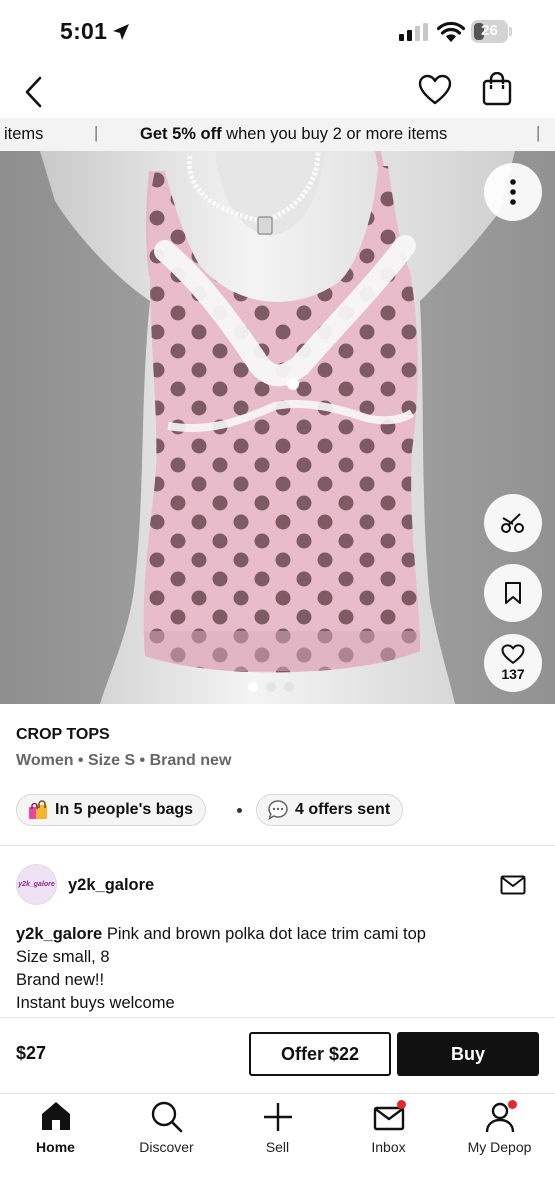 The height and width of the screenshot is (1200, 555). I want to click on image-pagination, so click(271, 687).